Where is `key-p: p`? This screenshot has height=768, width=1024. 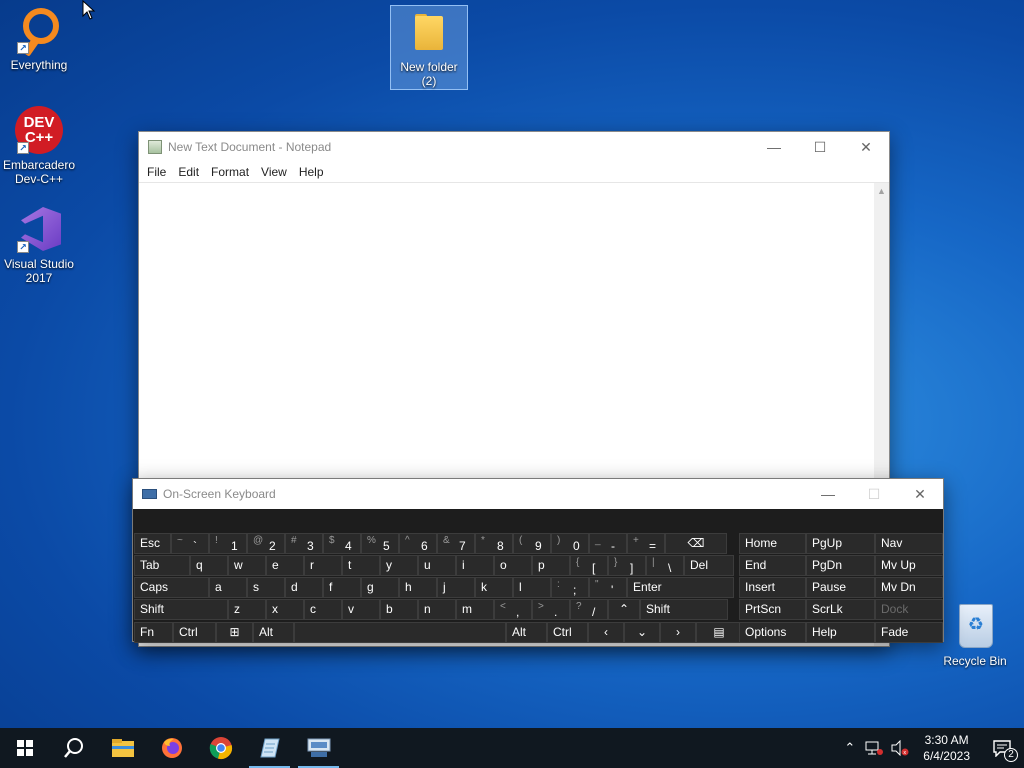
key-p: p is located at coordinates (551, 565).